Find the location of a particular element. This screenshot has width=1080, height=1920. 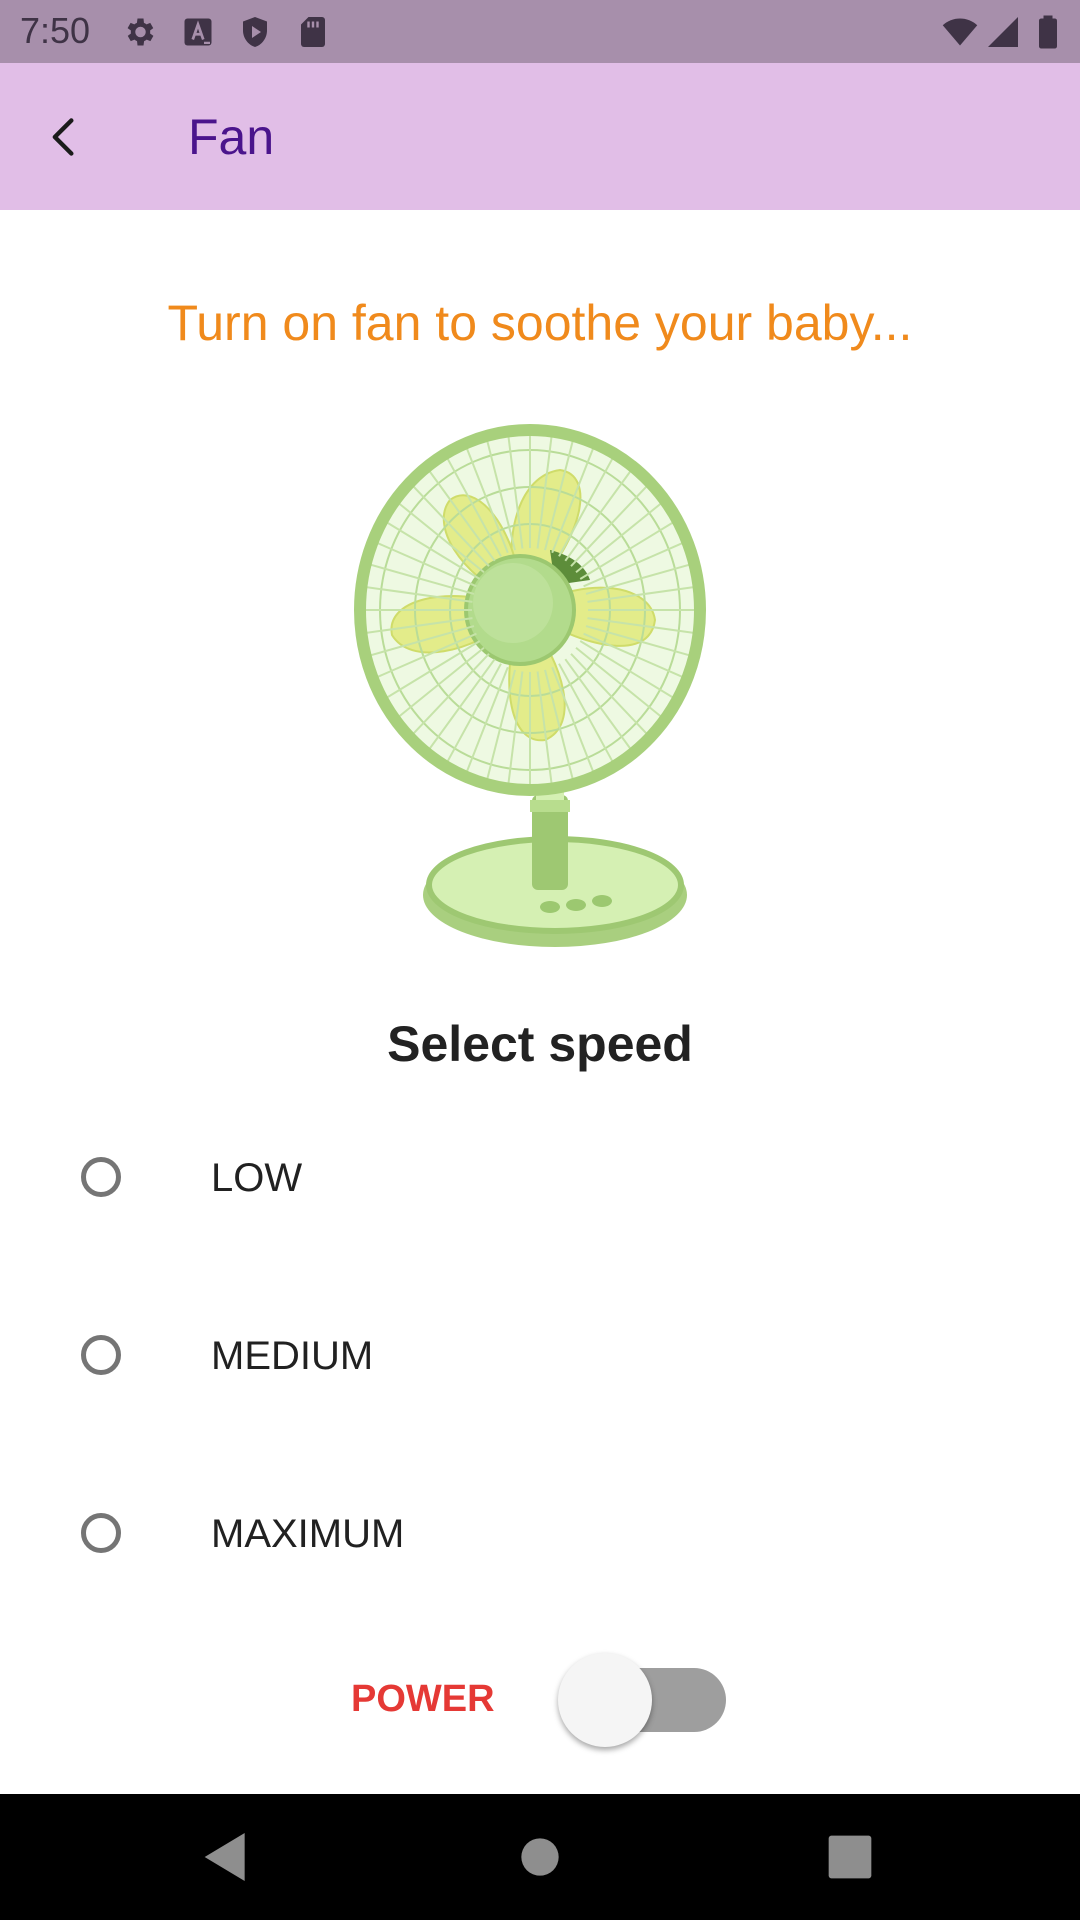

recents-square-icon is located at coordinates (850, 1857).